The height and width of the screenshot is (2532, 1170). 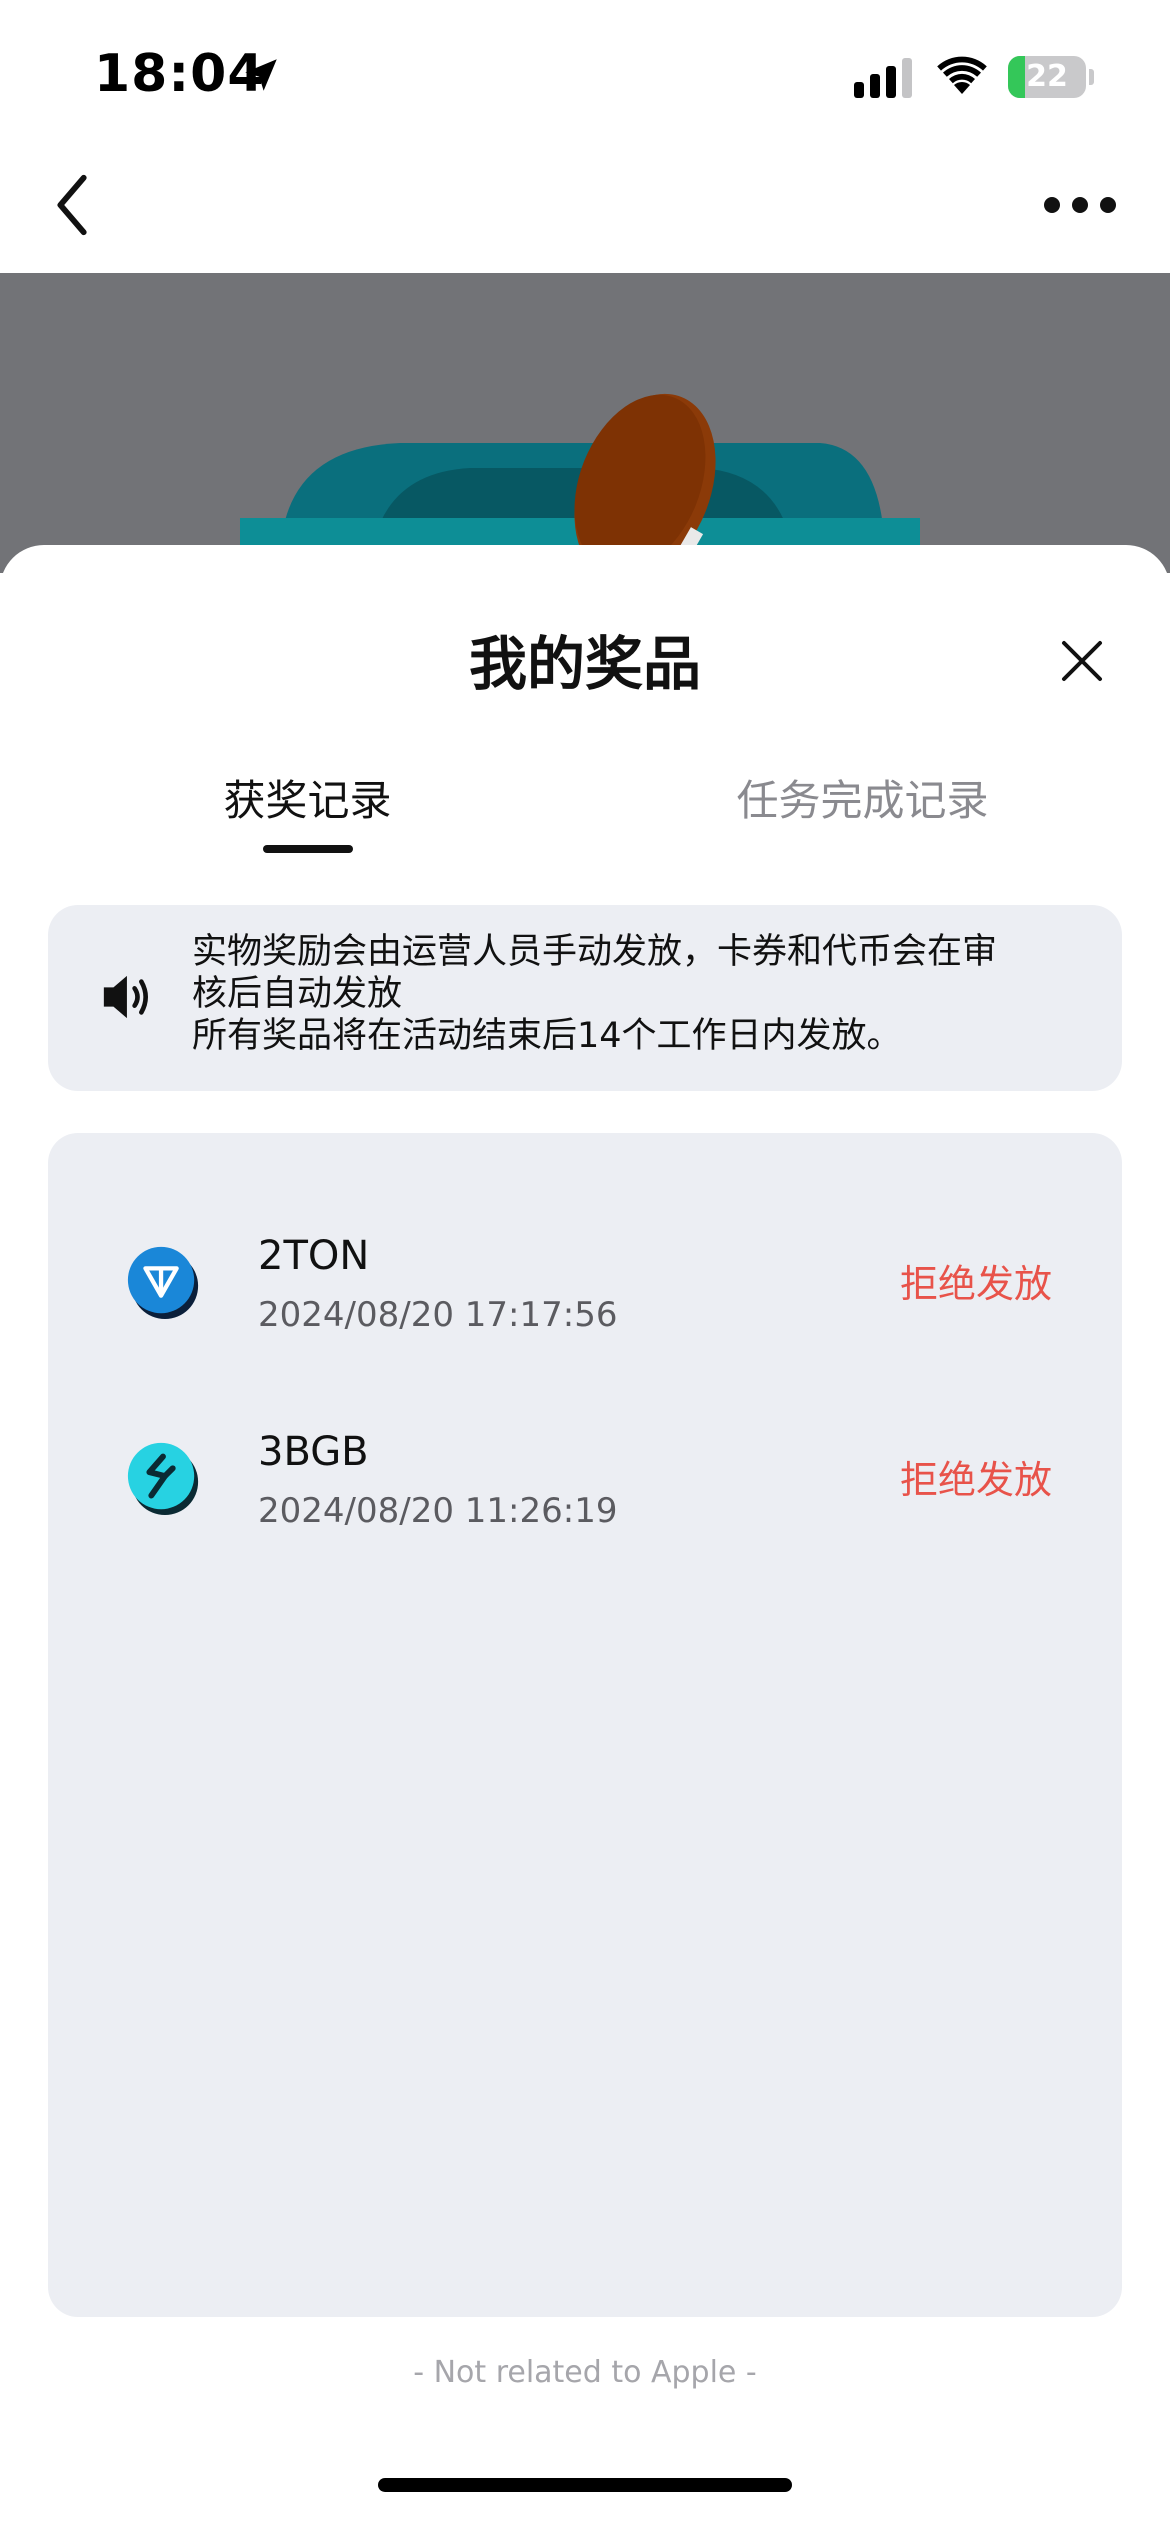 I want to click on battery-level: 22, so click(x=1047, y=76).